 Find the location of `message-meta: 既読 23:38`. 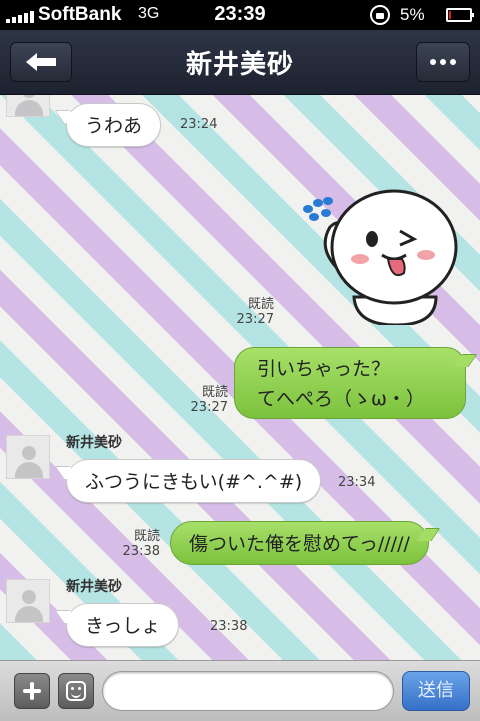

message-meta: 既読 23:38 is located at coordinates (136, 542).